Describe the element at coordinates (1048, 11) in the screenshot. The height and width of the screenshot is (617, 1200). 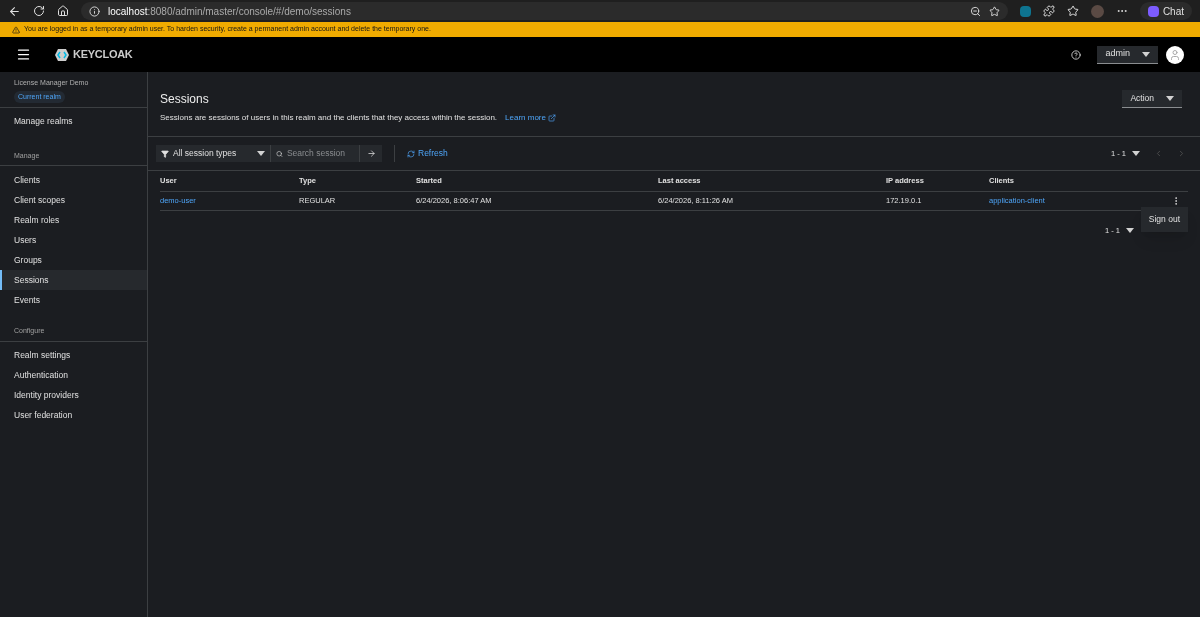
I see `puzzle-icon` at that location.